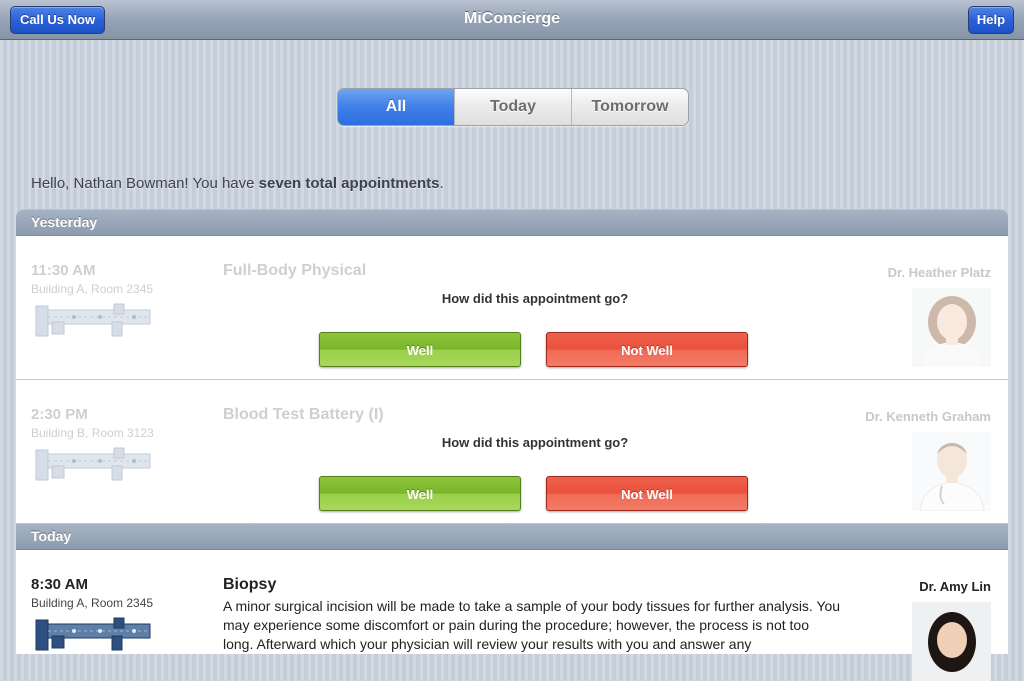  I want to click on appointment-title: Biopsy, so click(250, 584).